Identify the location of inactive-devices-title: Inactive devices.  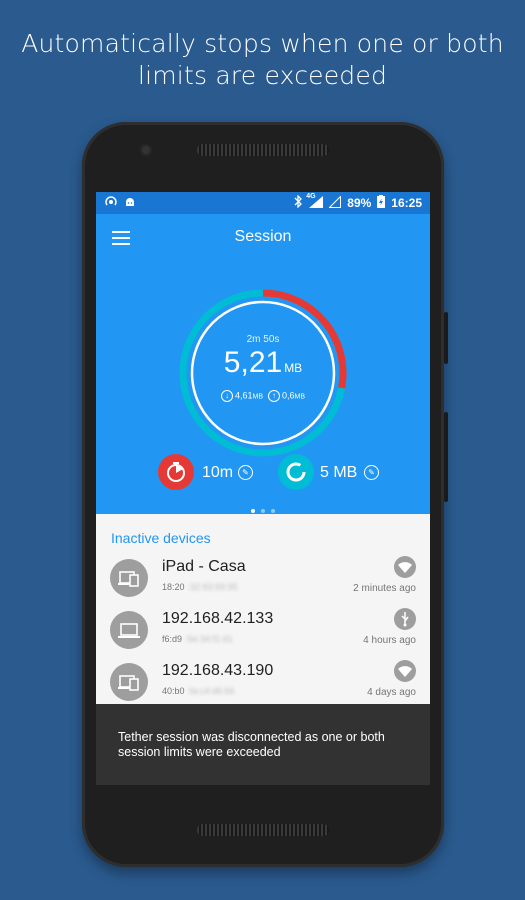
(161, 538).